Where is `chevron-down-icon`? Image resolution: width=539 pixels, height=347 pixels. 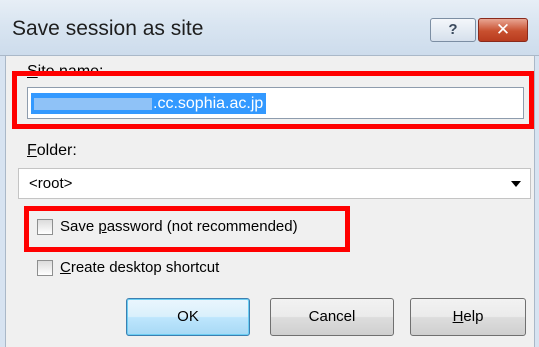 chevron-down-icon is located at coordinates (516, 184).